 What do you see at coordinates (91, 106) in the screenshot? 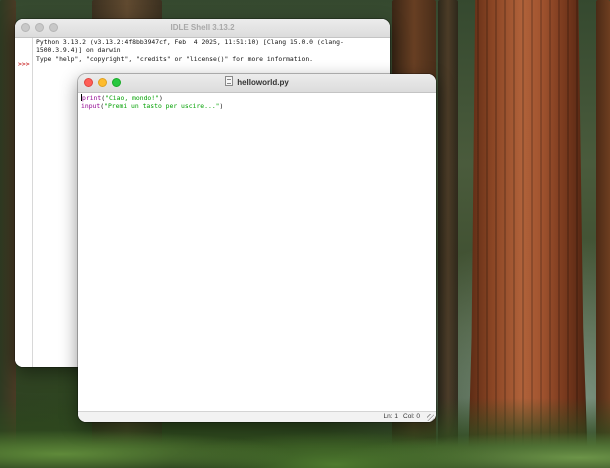
I see `code-builtin: input` at bounding box center [91, 106].